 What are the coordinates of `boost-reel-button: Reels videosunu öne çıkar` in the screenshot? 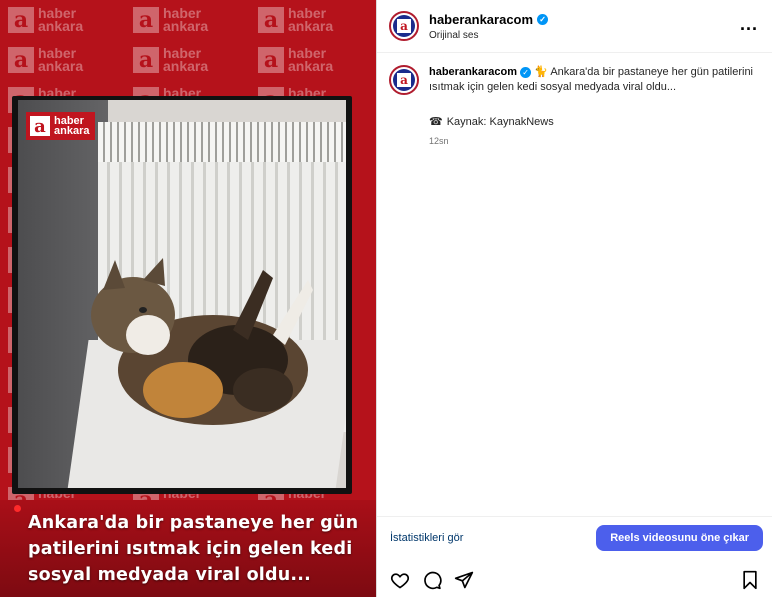 It's located at (679, 537).